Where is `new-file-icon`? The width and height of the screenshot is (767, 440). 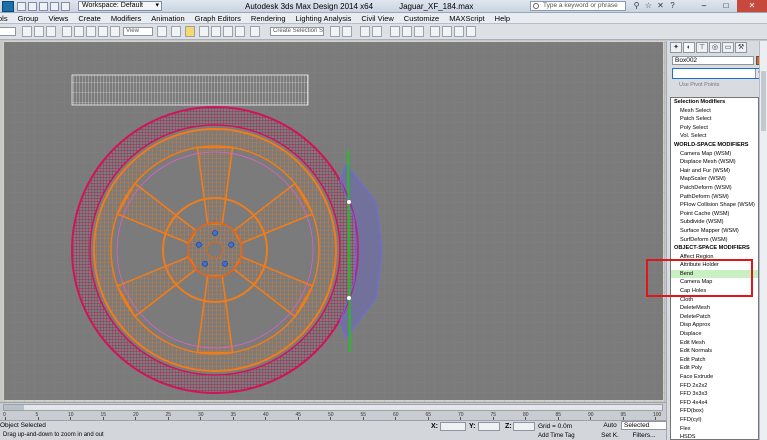
new-file-icon is located at coordinates (21, 6).